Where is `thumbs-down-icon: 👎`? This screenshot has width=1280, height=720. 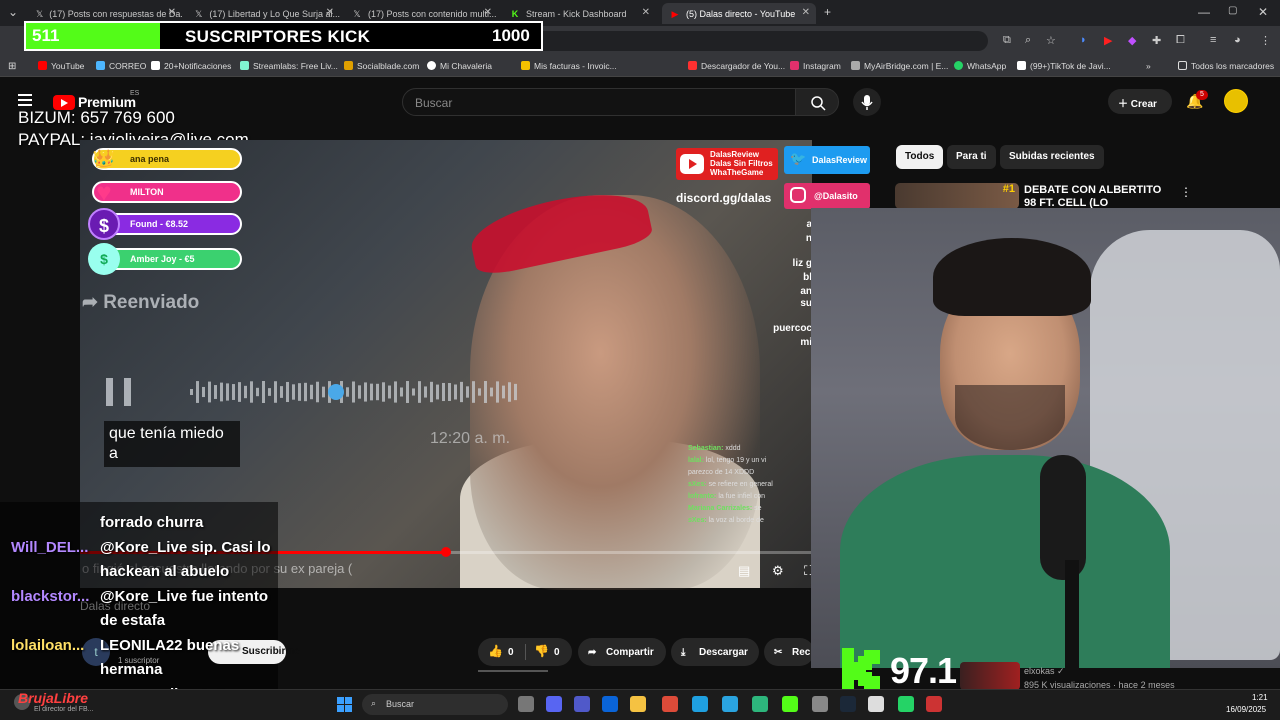 thumbs-down-icon: 👎 is located at coordinates (541, 651).